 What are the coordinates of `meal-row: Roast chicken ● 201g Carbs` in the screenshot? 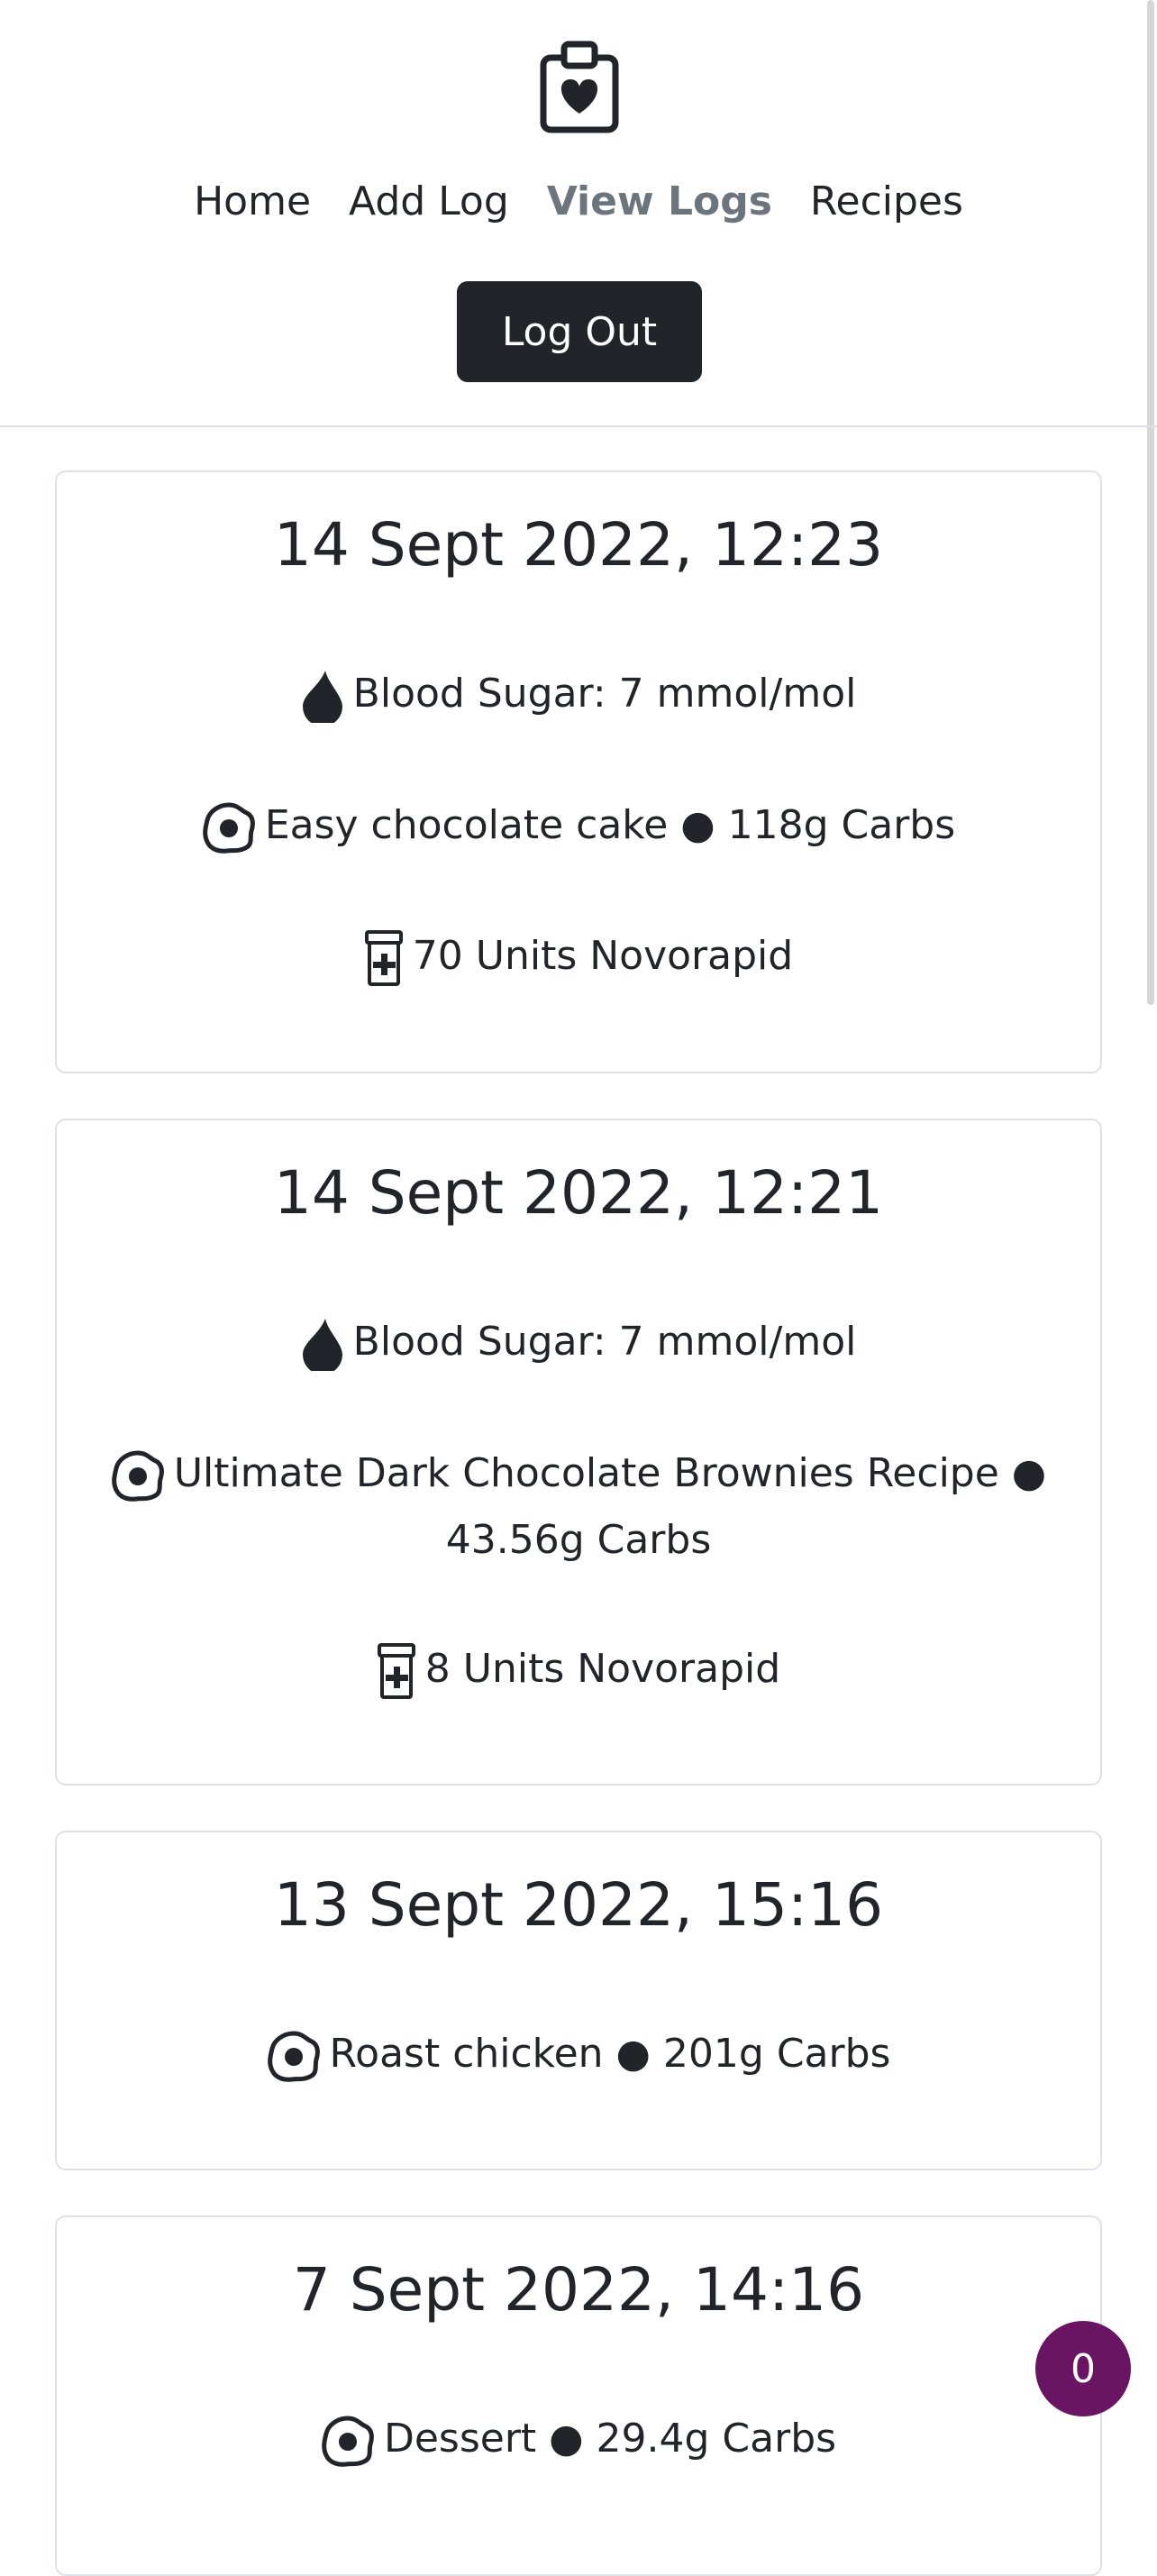 It's located at (578, 2054).